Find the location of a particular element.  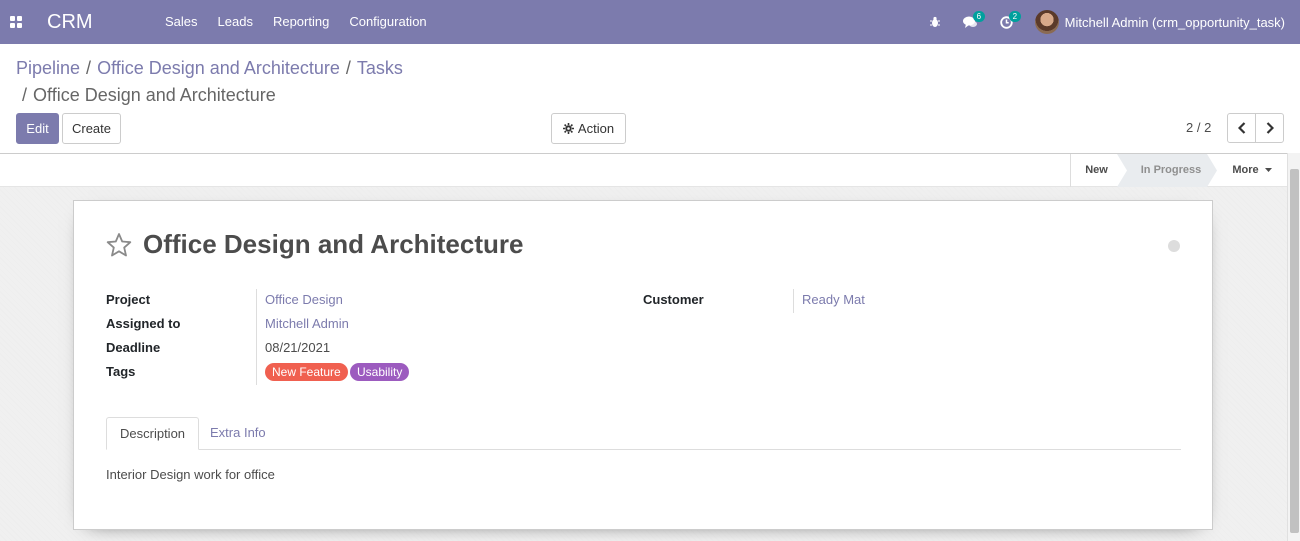

user-menu: Mitchell Admin (crm_opportunity_task) is located at coordinates (1167, 22).